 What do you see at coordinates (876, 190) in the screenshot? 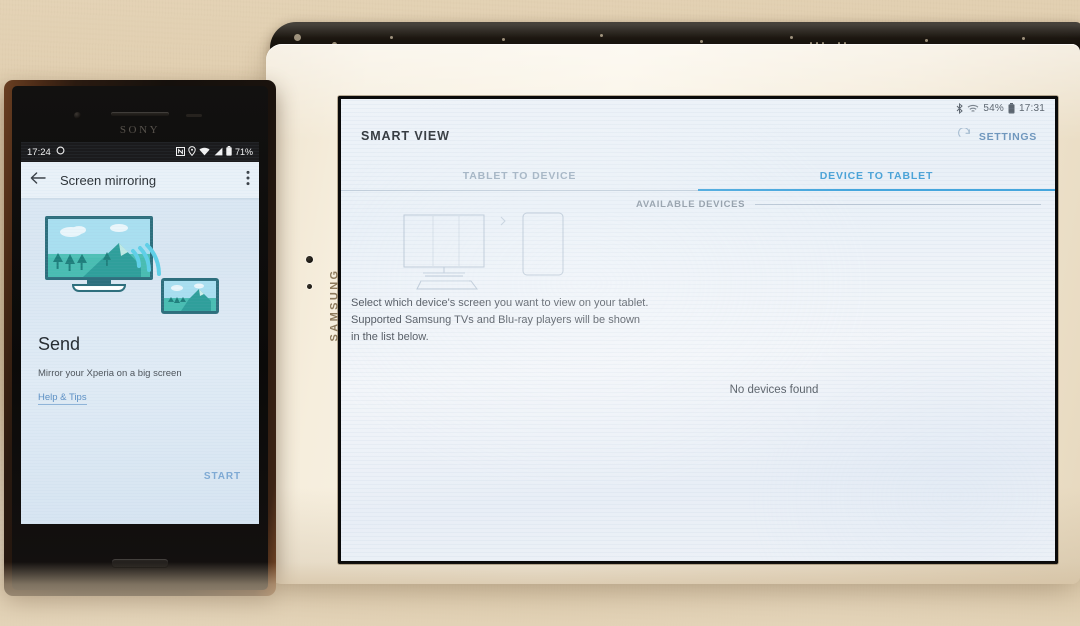
I see `tab-active-indicator` at bounding box center [876, 190].